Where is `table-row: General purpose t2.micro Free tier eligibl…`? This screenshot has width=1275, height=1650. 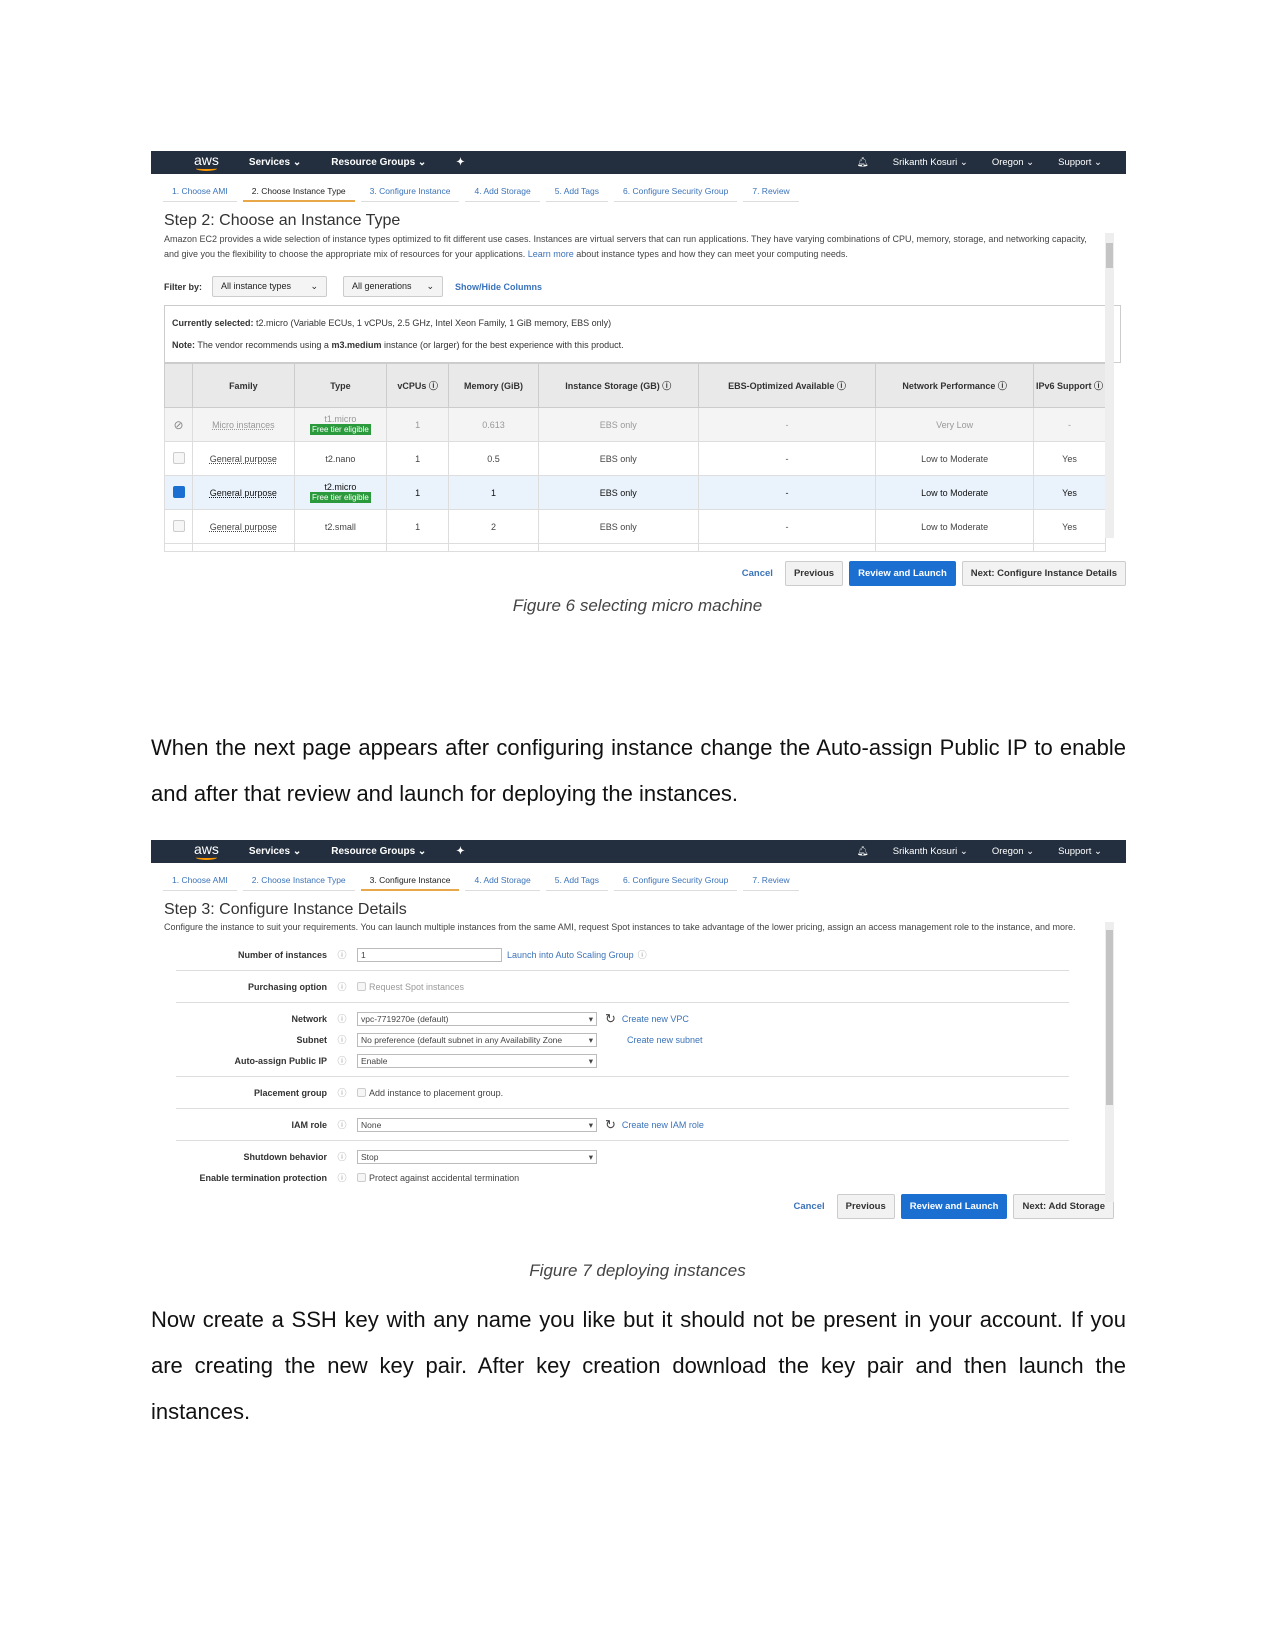
table-row: General purpose t2.micro Free tier eligibl… is located at coordinates (635, 492).